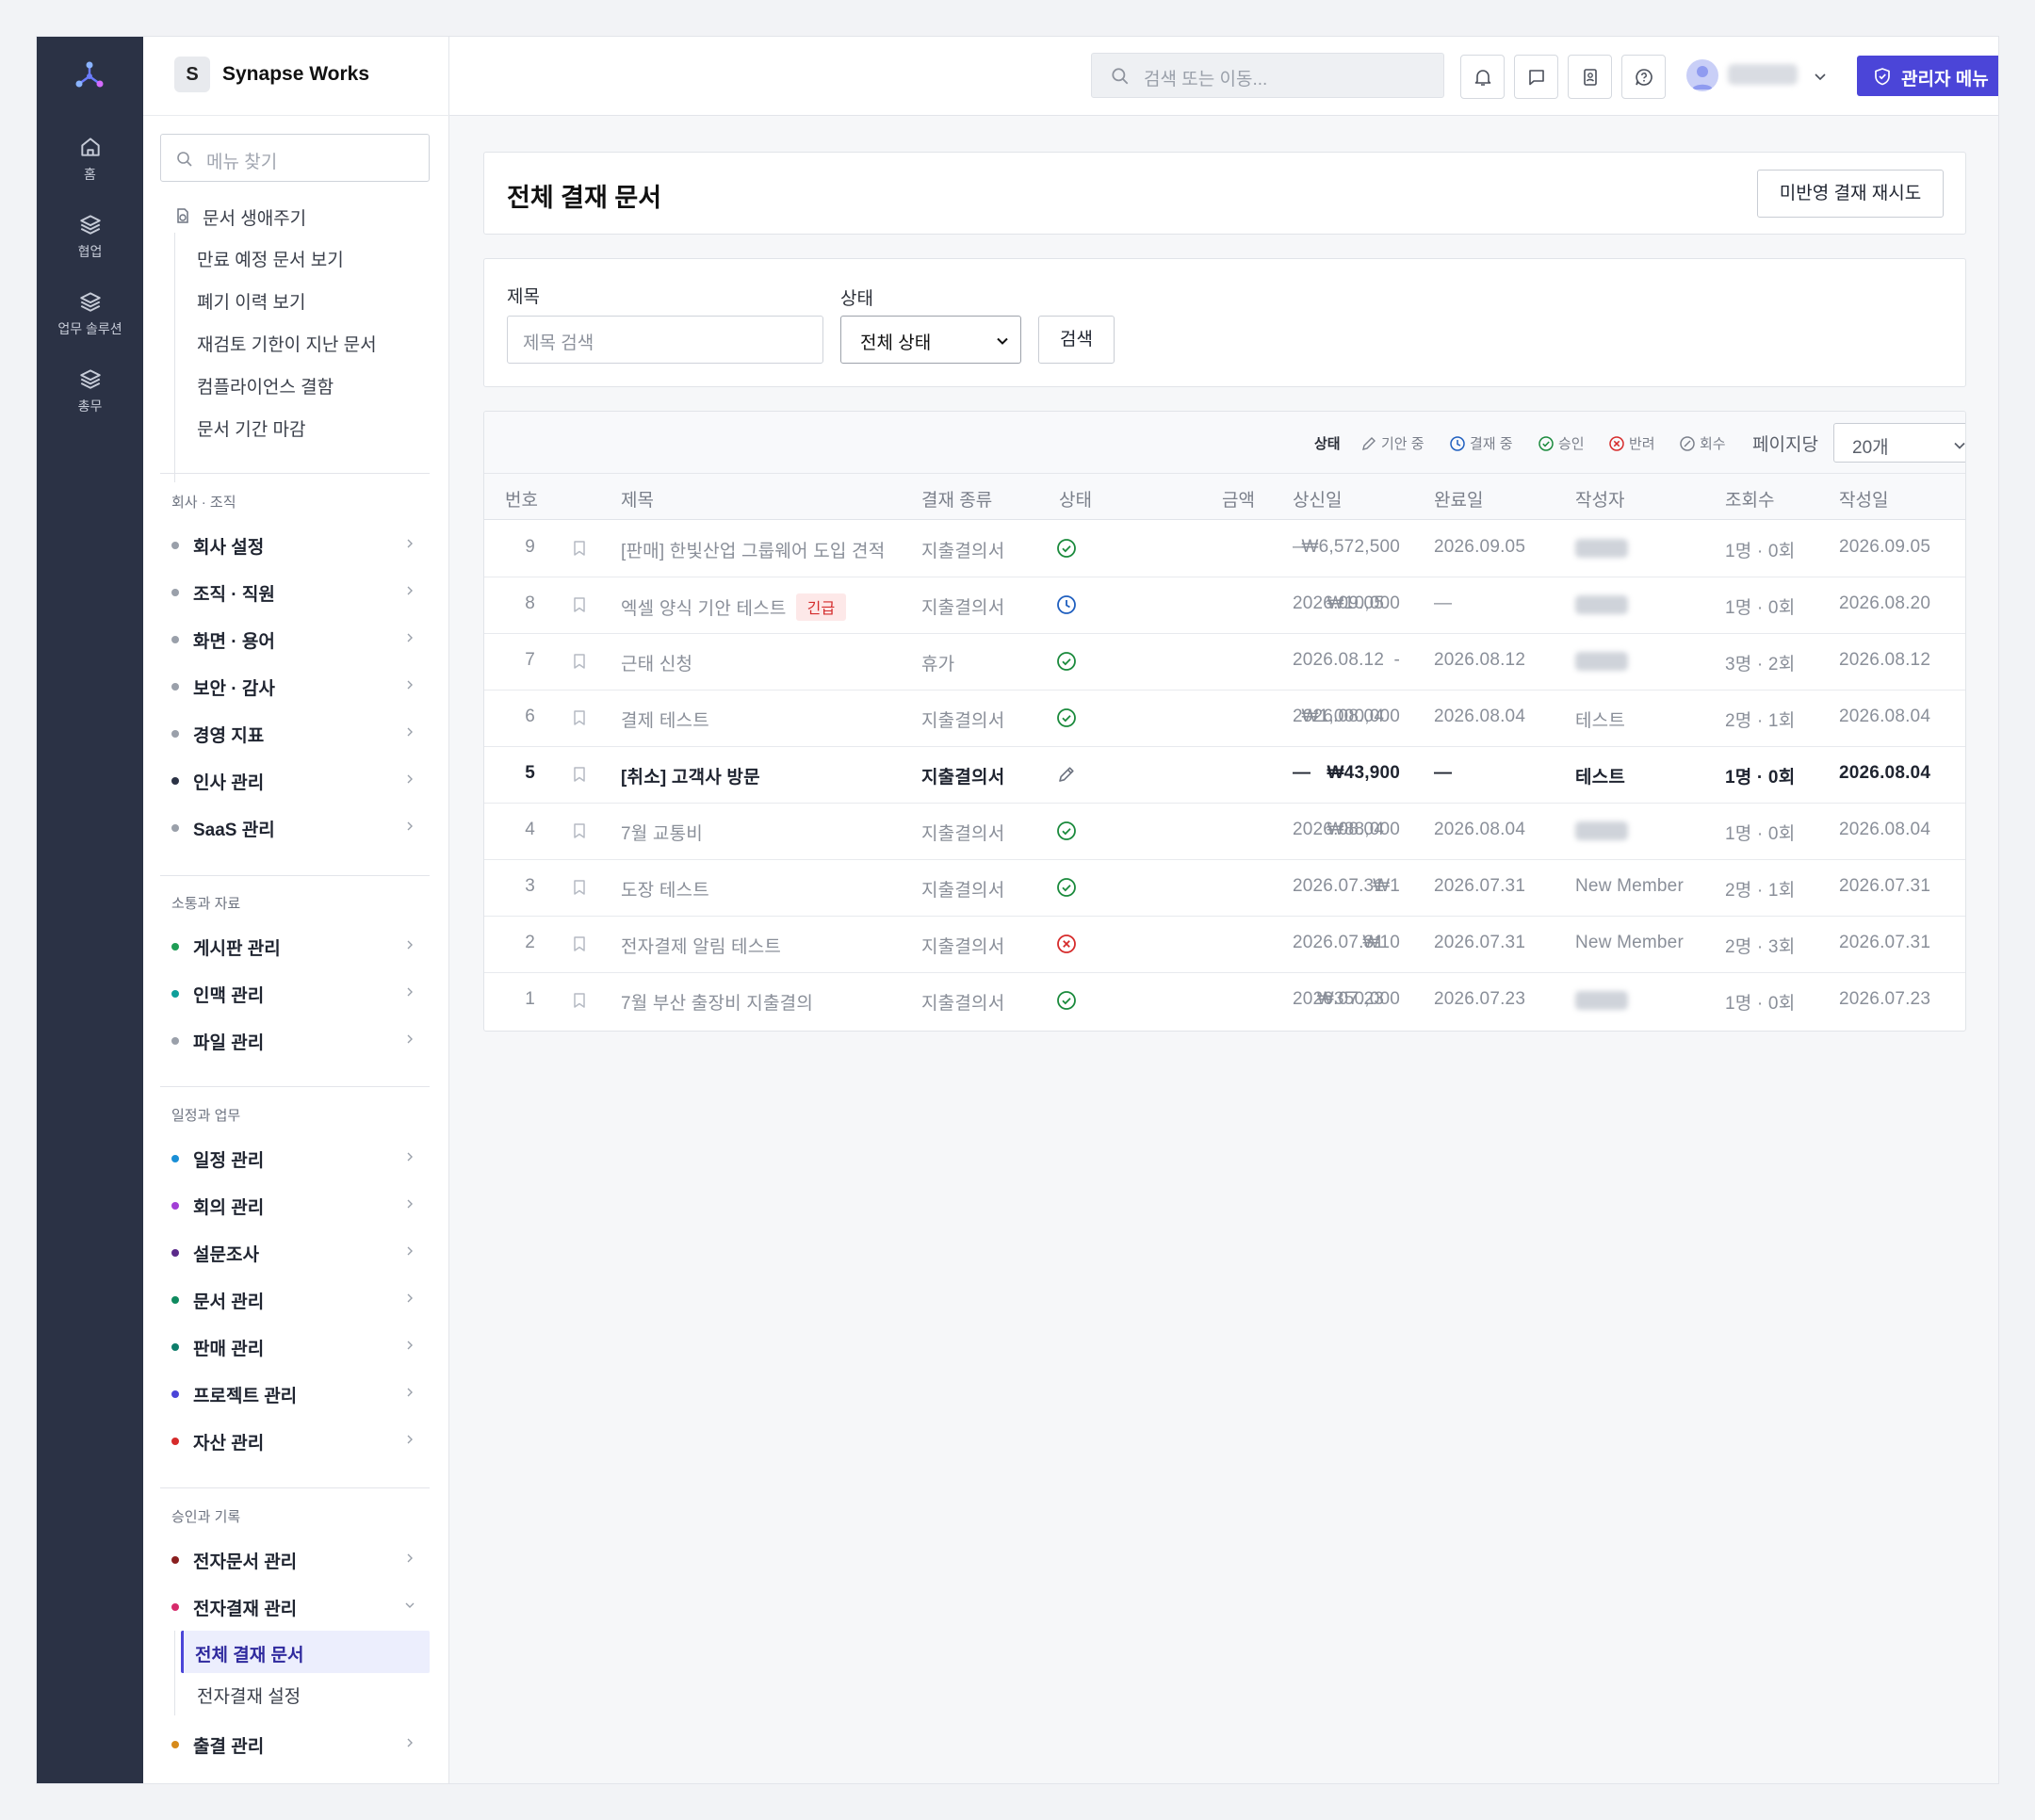  What do you see at coordinates (753, 549) in the screenshot?
I see `cell-title: [판매] 한빛산업 그룹웨어 도입 견적` at bounding box center [753, 549].